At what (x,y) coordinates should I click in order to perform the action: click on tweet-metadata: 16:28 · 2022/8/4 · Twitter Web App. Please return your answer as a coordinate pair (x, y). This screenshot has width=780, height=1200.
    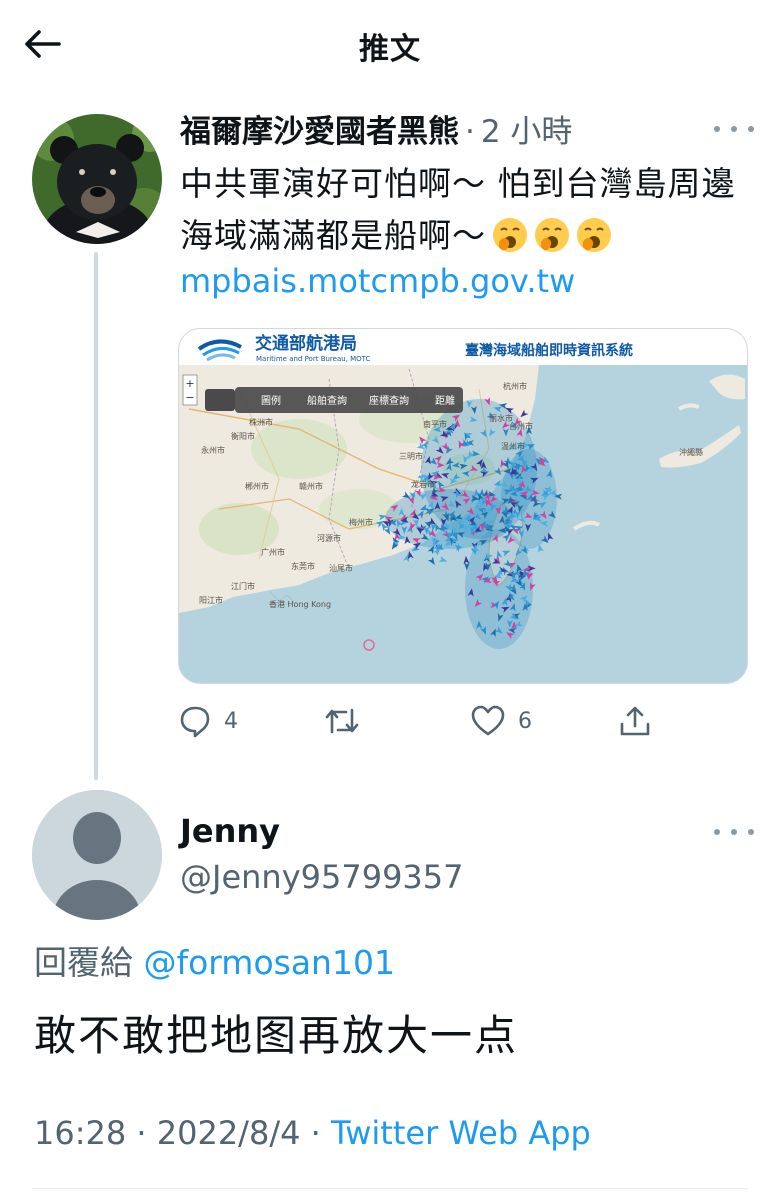
    Looking at the image, I should click on (312, 1133).